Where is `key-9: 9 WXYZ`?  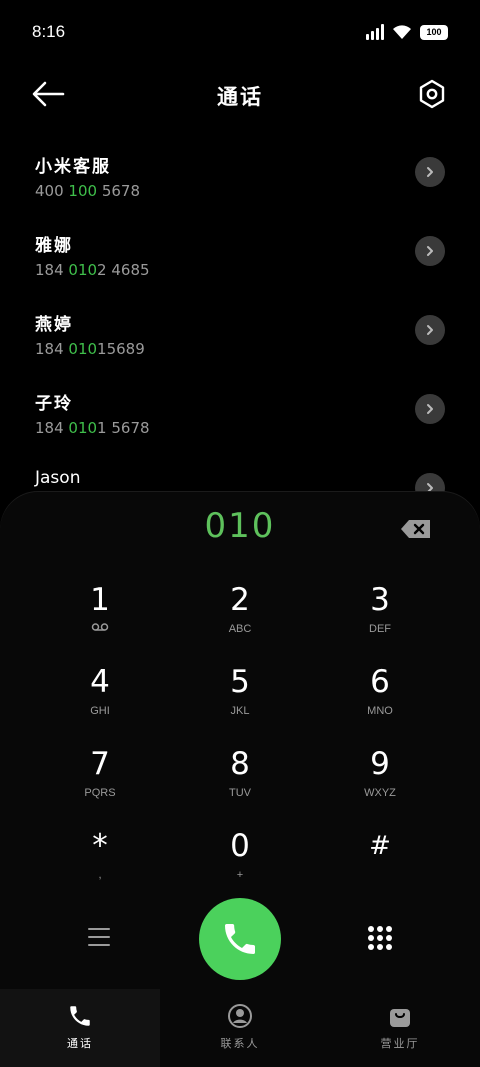
key-9: 9 WXYZ is located at coordinates (380, 785).